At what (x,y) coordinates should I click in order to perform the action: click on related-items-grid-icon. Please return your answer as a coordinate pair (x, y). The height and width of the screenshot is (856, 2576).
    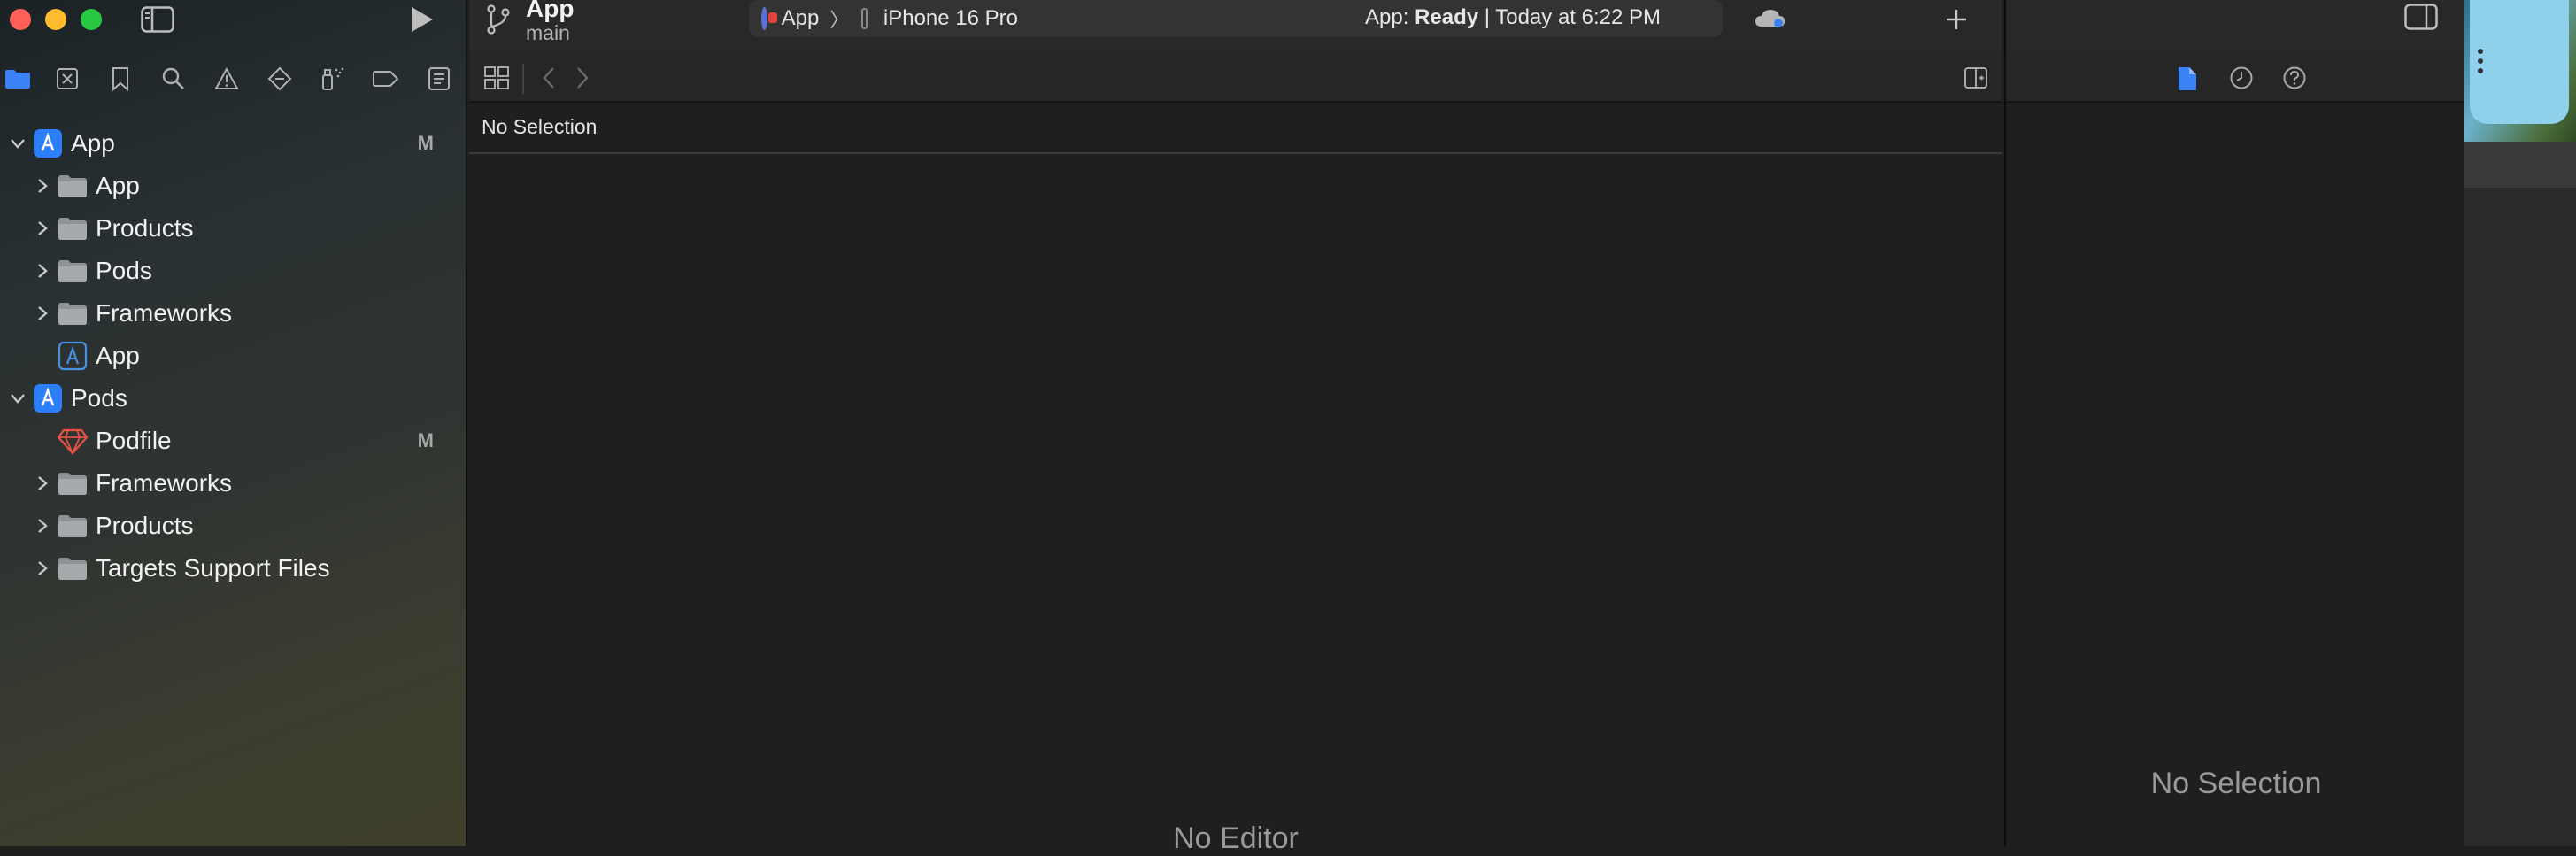
    Looking at the image, I should click on (497, 79).